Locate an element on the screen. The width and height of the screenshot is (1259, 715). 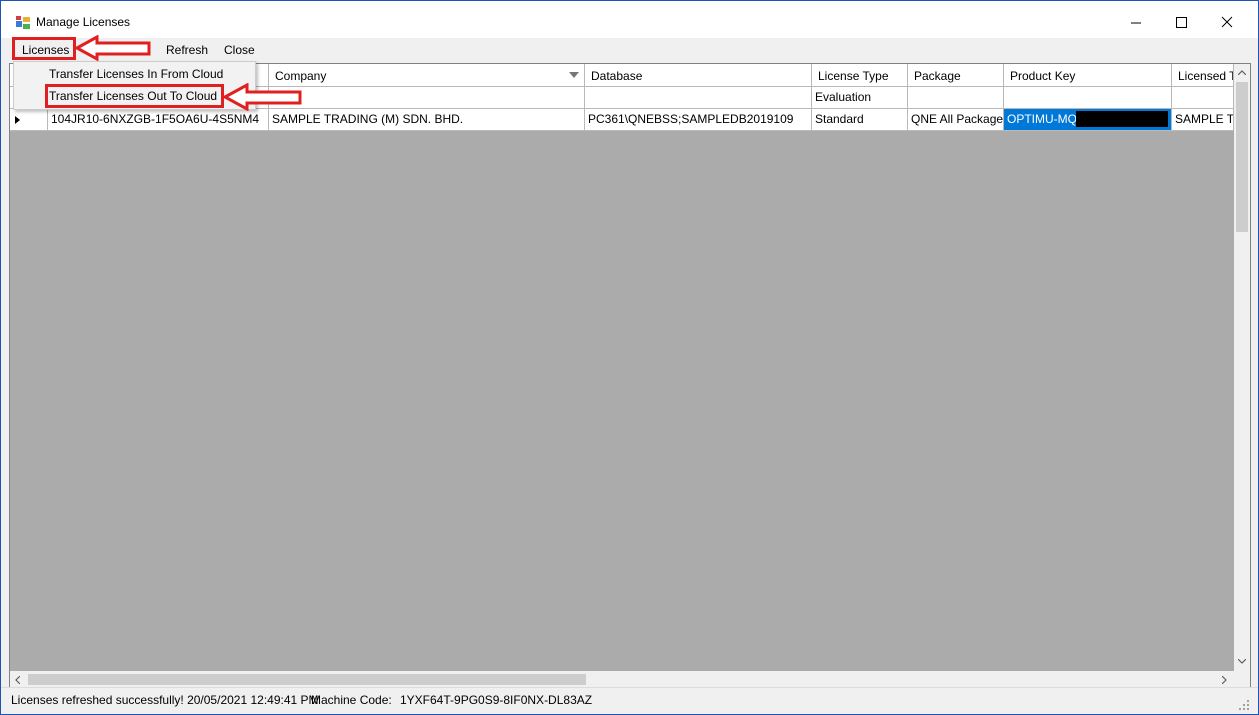
menu-bar: Licenses Refresh Close is located at coordinates (629, 50).